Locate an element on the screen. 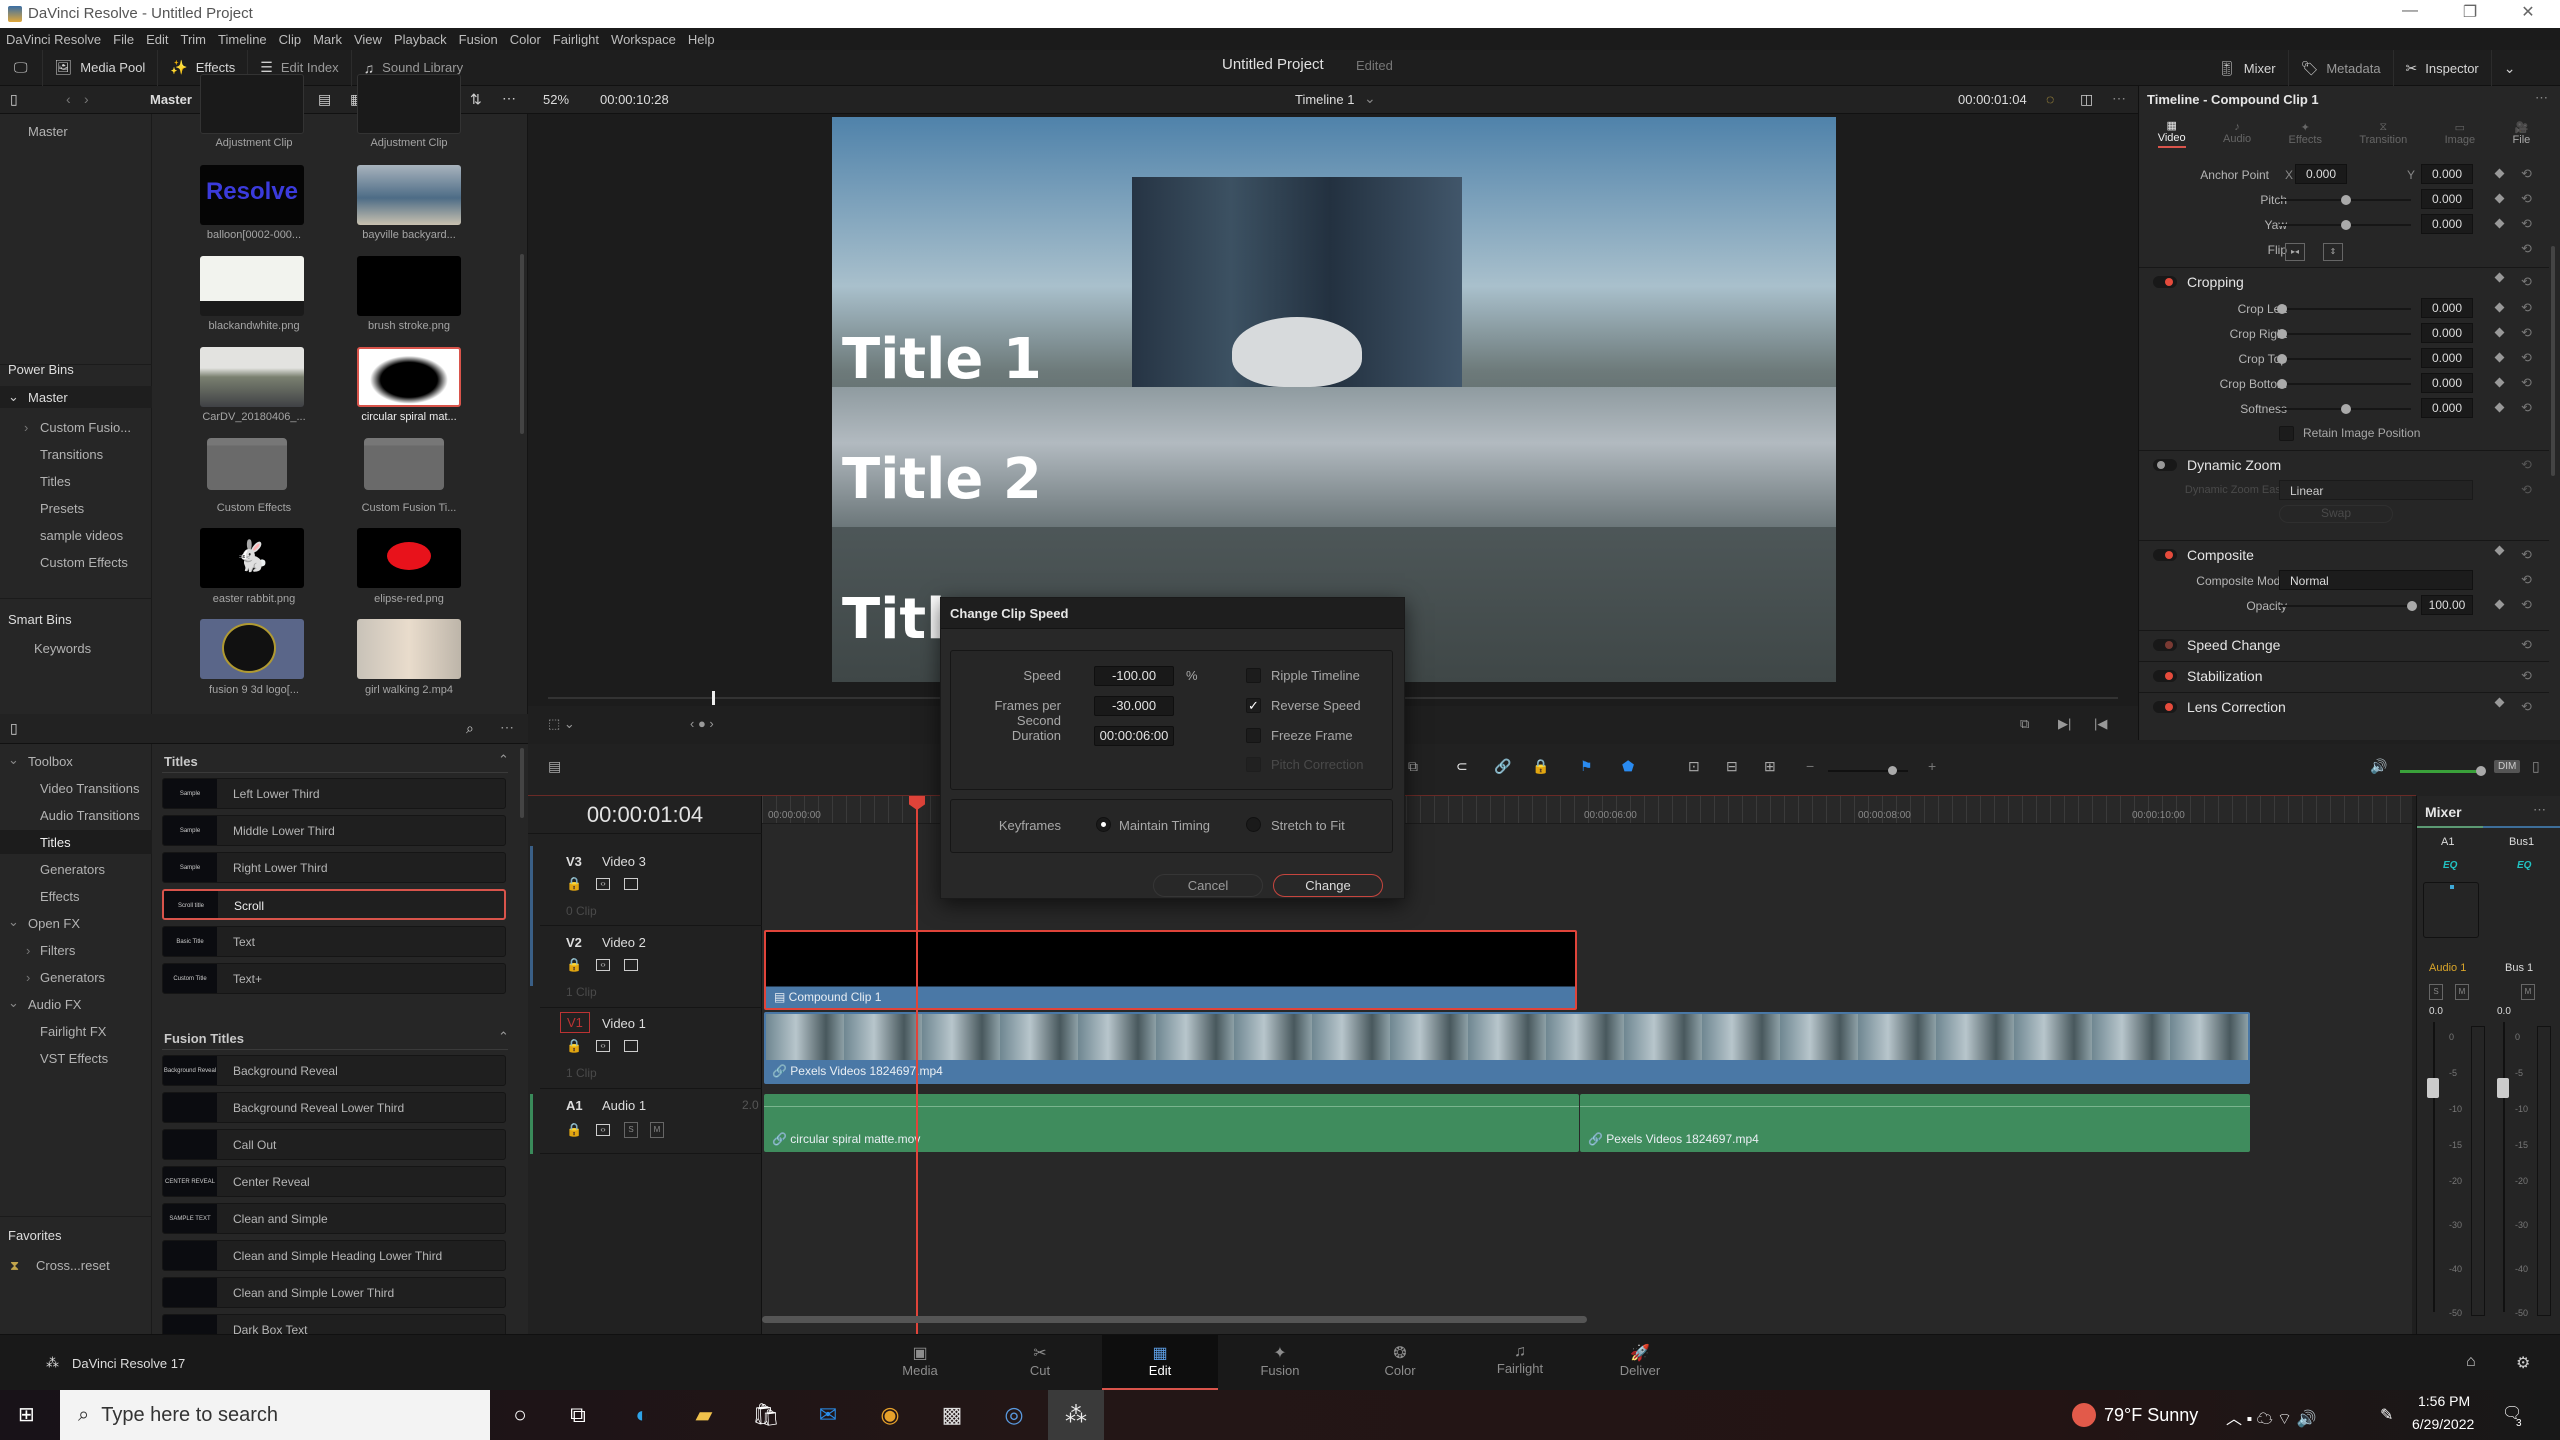 This screenshot has height=1440, width=2560. crop-right-field: 0.000 is located at coordinates (2447, 333).